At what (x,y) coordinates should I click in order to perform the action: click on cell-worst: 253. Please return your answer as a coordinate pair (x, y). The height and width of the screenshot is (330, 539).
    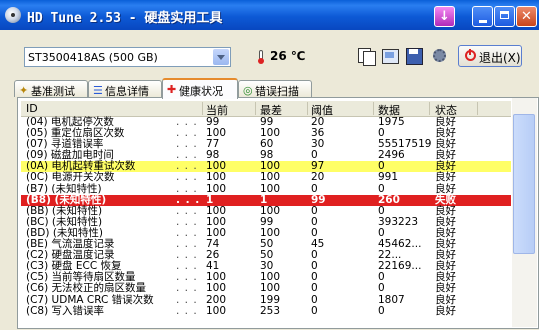
    Looking at the image, I should click on (270, 310).